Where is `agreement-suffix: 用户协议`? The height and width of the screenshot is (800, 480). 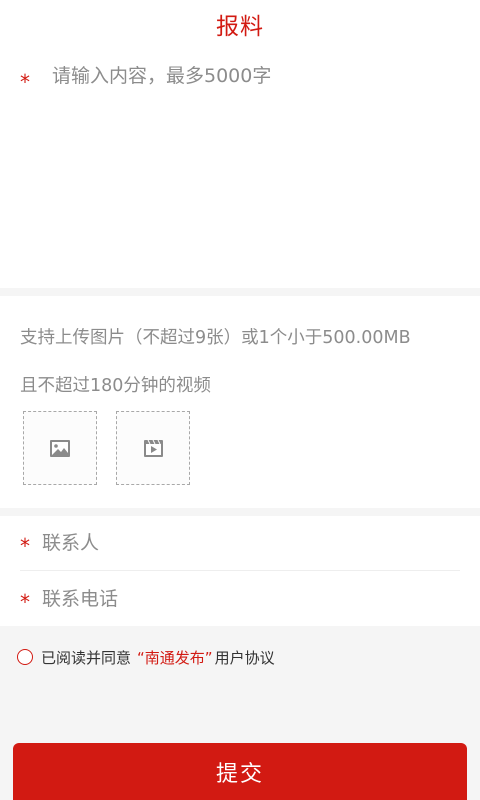 agreement-suffix: 用户协议 is located at coordinates (244, 657).